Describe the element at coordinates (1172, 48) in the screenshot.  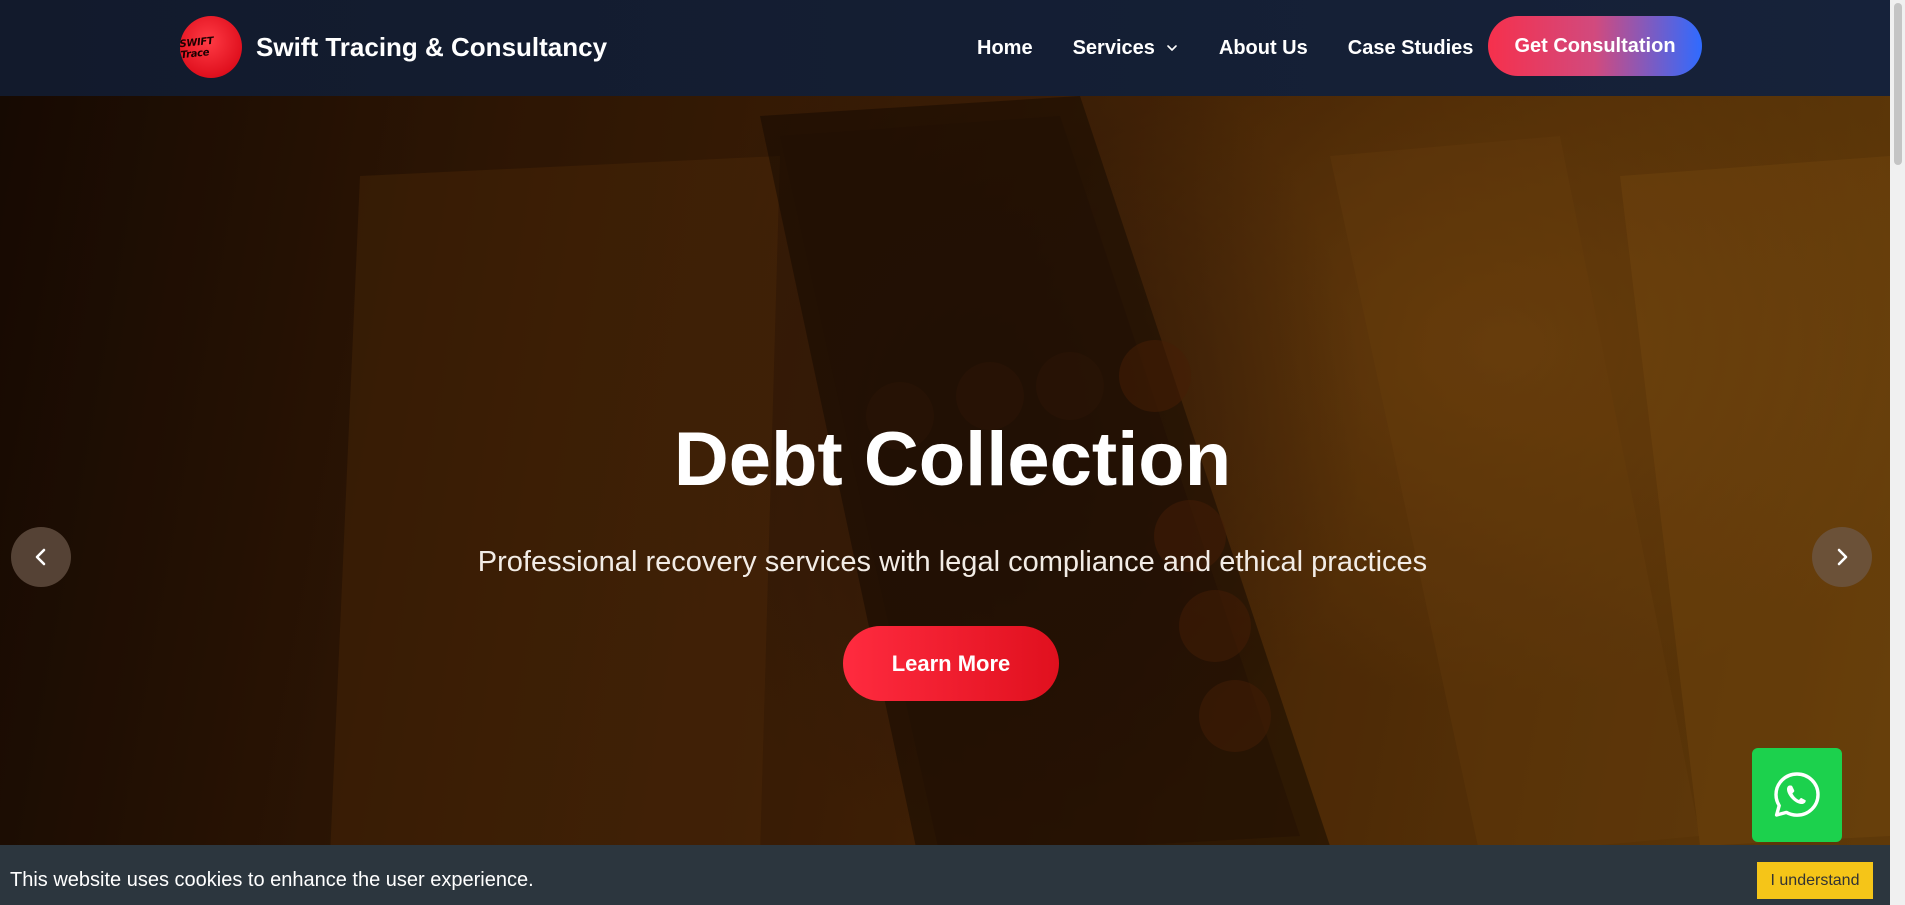
I see `chevron-down-icon` at that location.